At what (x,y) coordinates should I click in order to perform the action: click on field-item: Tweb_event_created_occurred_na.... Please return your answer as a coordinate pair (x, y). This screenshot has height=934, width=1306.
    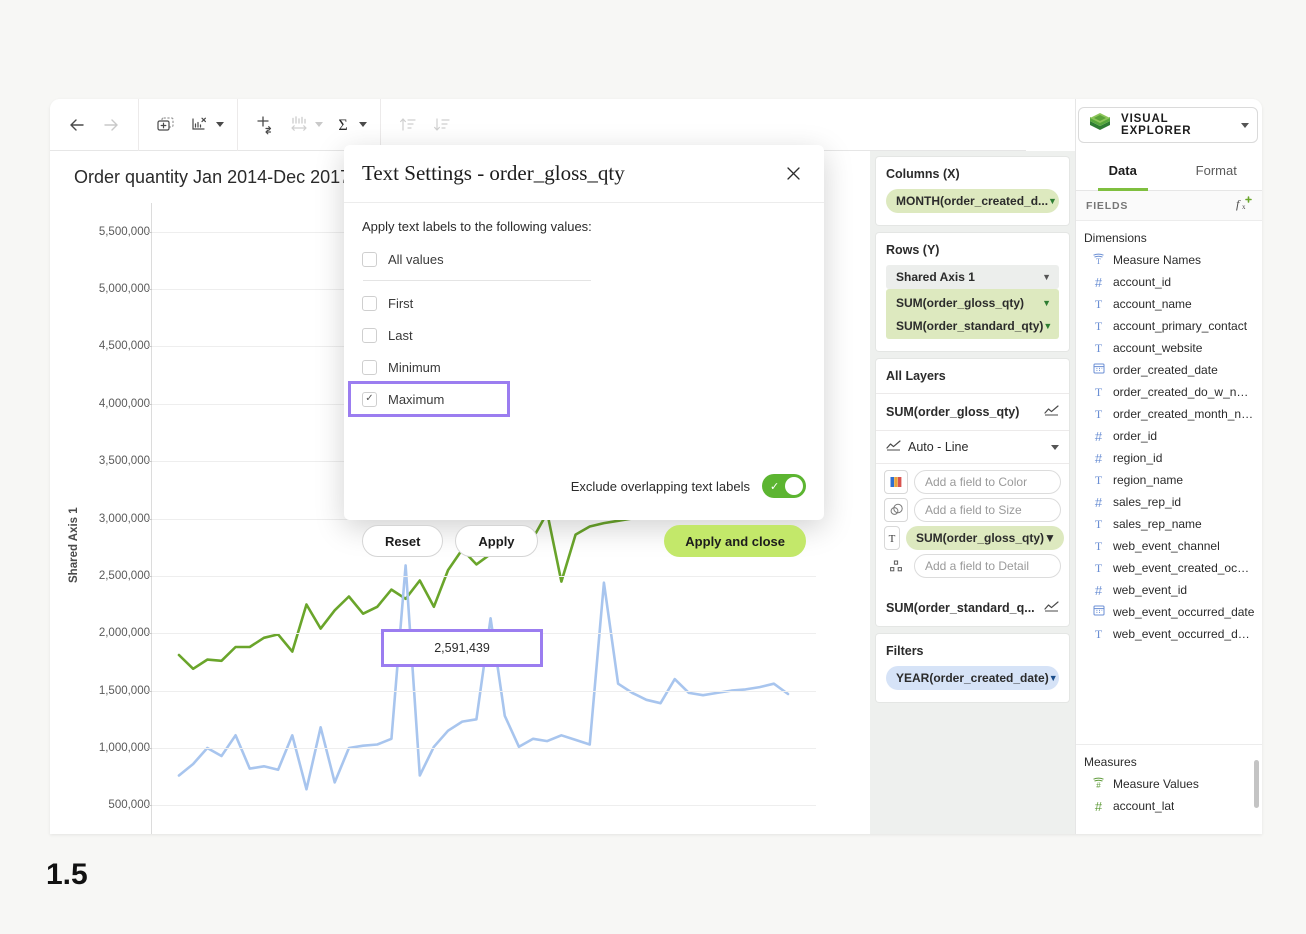
    Looking at the image, I should click on (1169, 568).